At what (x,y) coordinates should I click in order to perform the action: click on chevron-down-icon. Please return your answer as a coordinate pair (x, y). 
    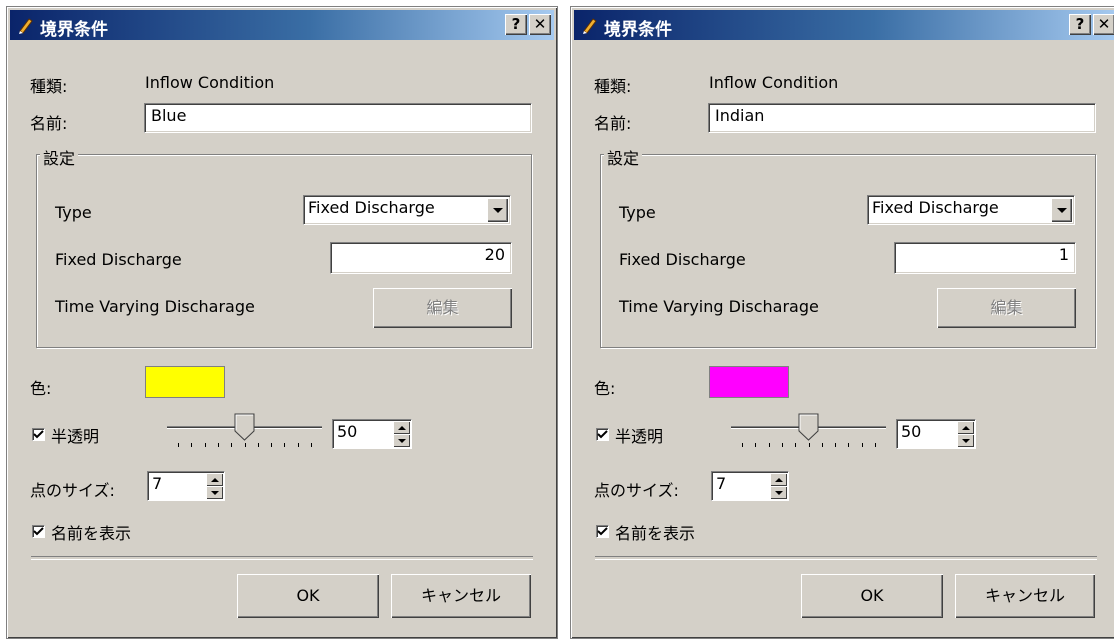
    Looking at the image, I should click on (1061, 210).